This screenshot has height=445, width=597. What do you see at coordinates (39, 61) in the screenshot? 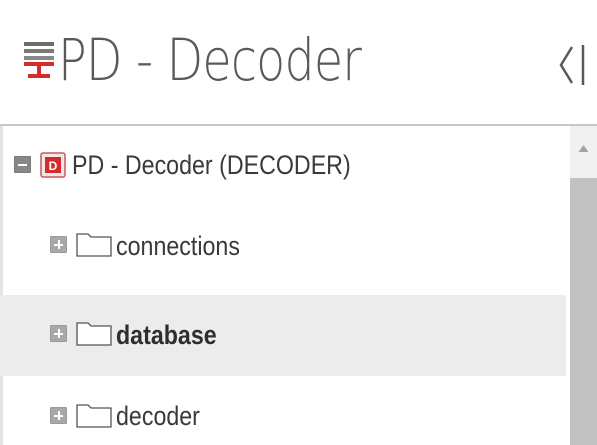
I see `server-icon` at bounding box center [39, 61].